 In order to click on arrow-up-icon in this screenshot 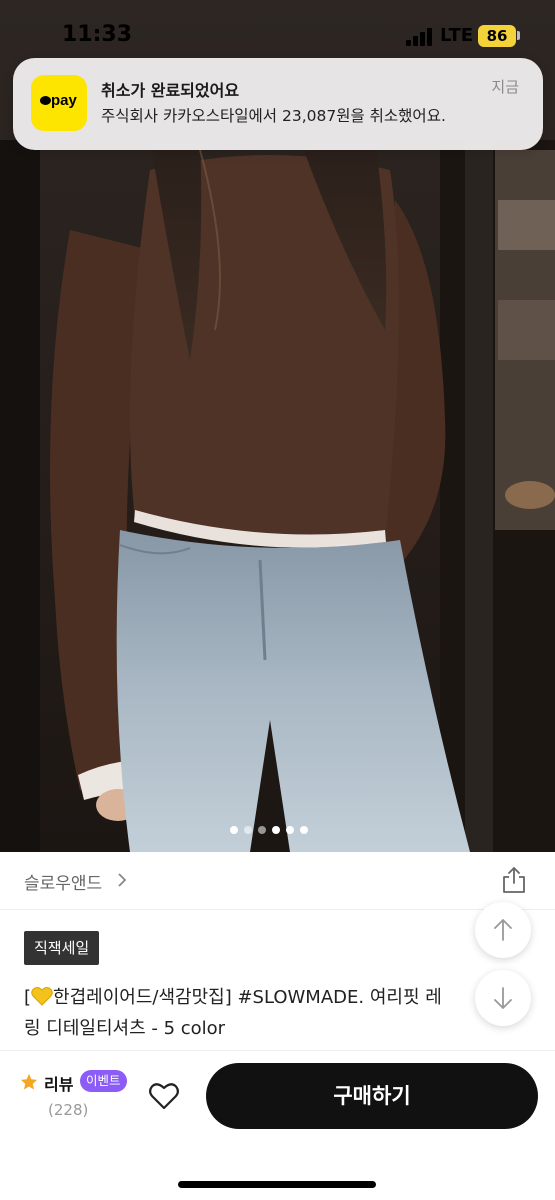, I will do `click(503, 930)`.